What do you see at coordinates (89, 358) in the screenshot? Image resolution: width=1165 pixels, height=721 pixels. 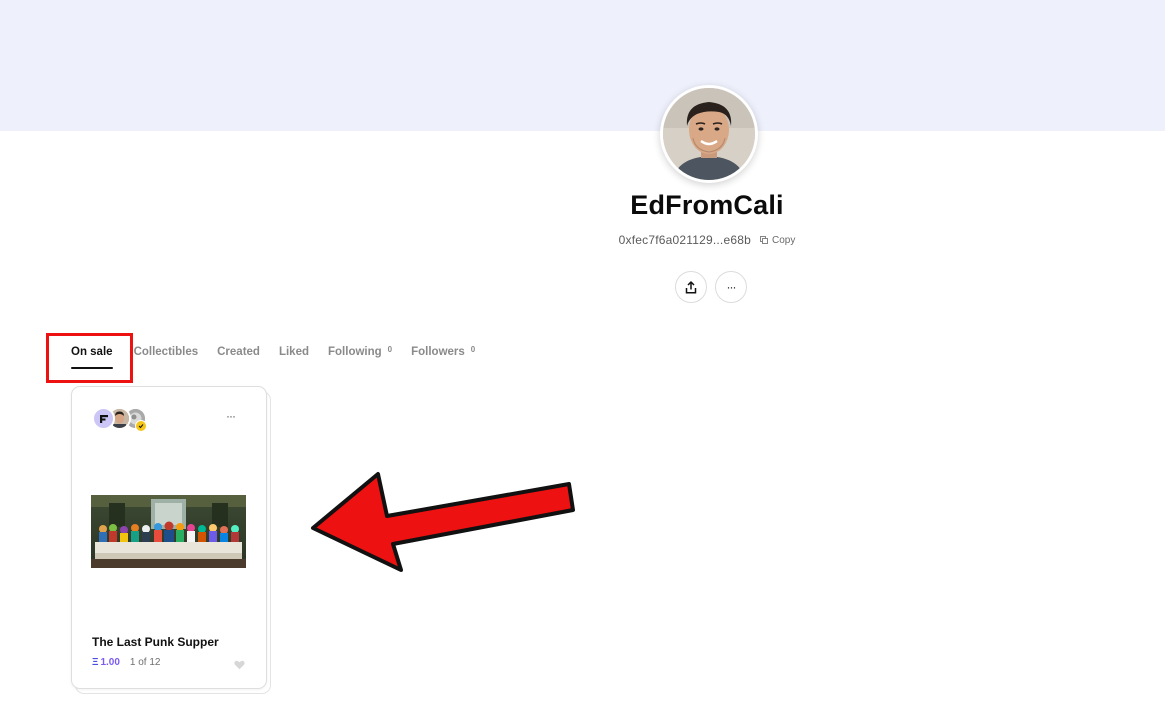 I see `highlight-annotation-box` at bounding box center [89, 358].